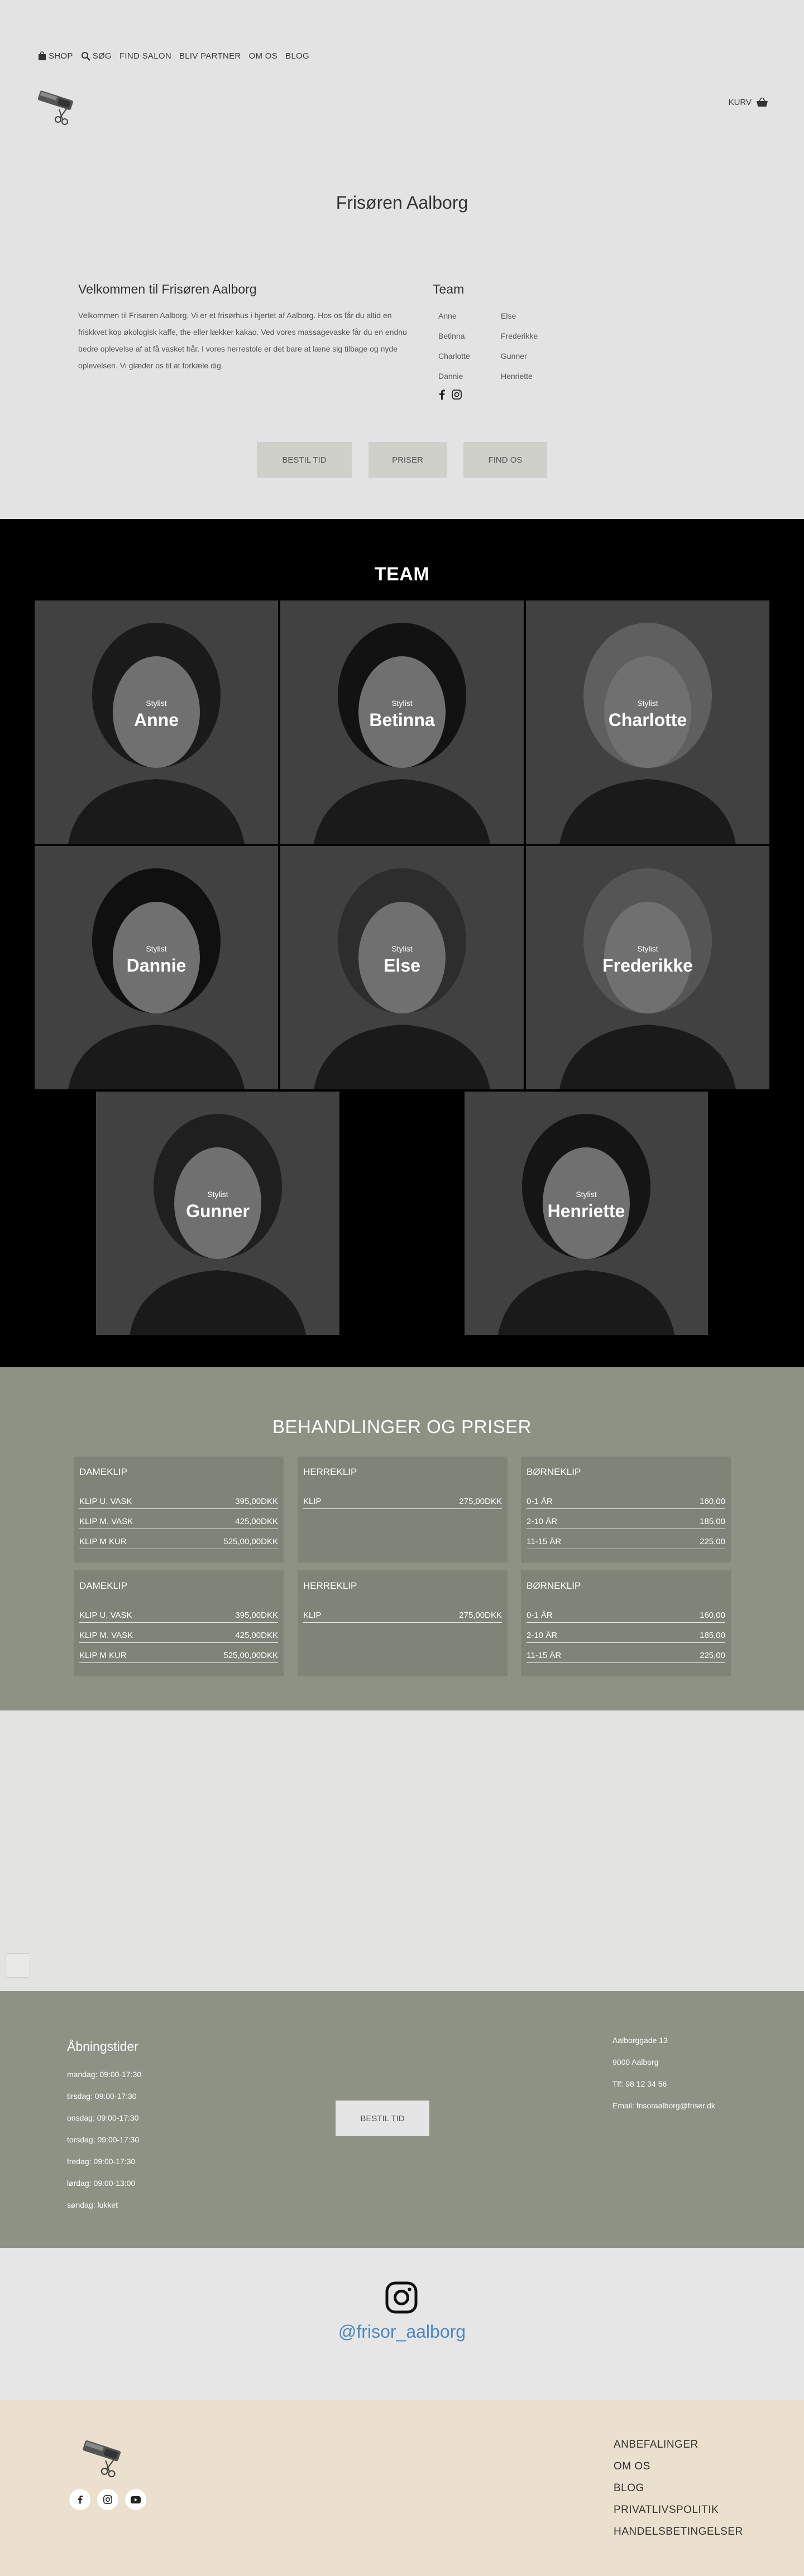 The width and height of the screenshot is (804, 2576). What do you see at coordinates (250, 1655) in the screenshot?
I see `price-value: 525,00,00DKK` at bounding box center [250, 1655].